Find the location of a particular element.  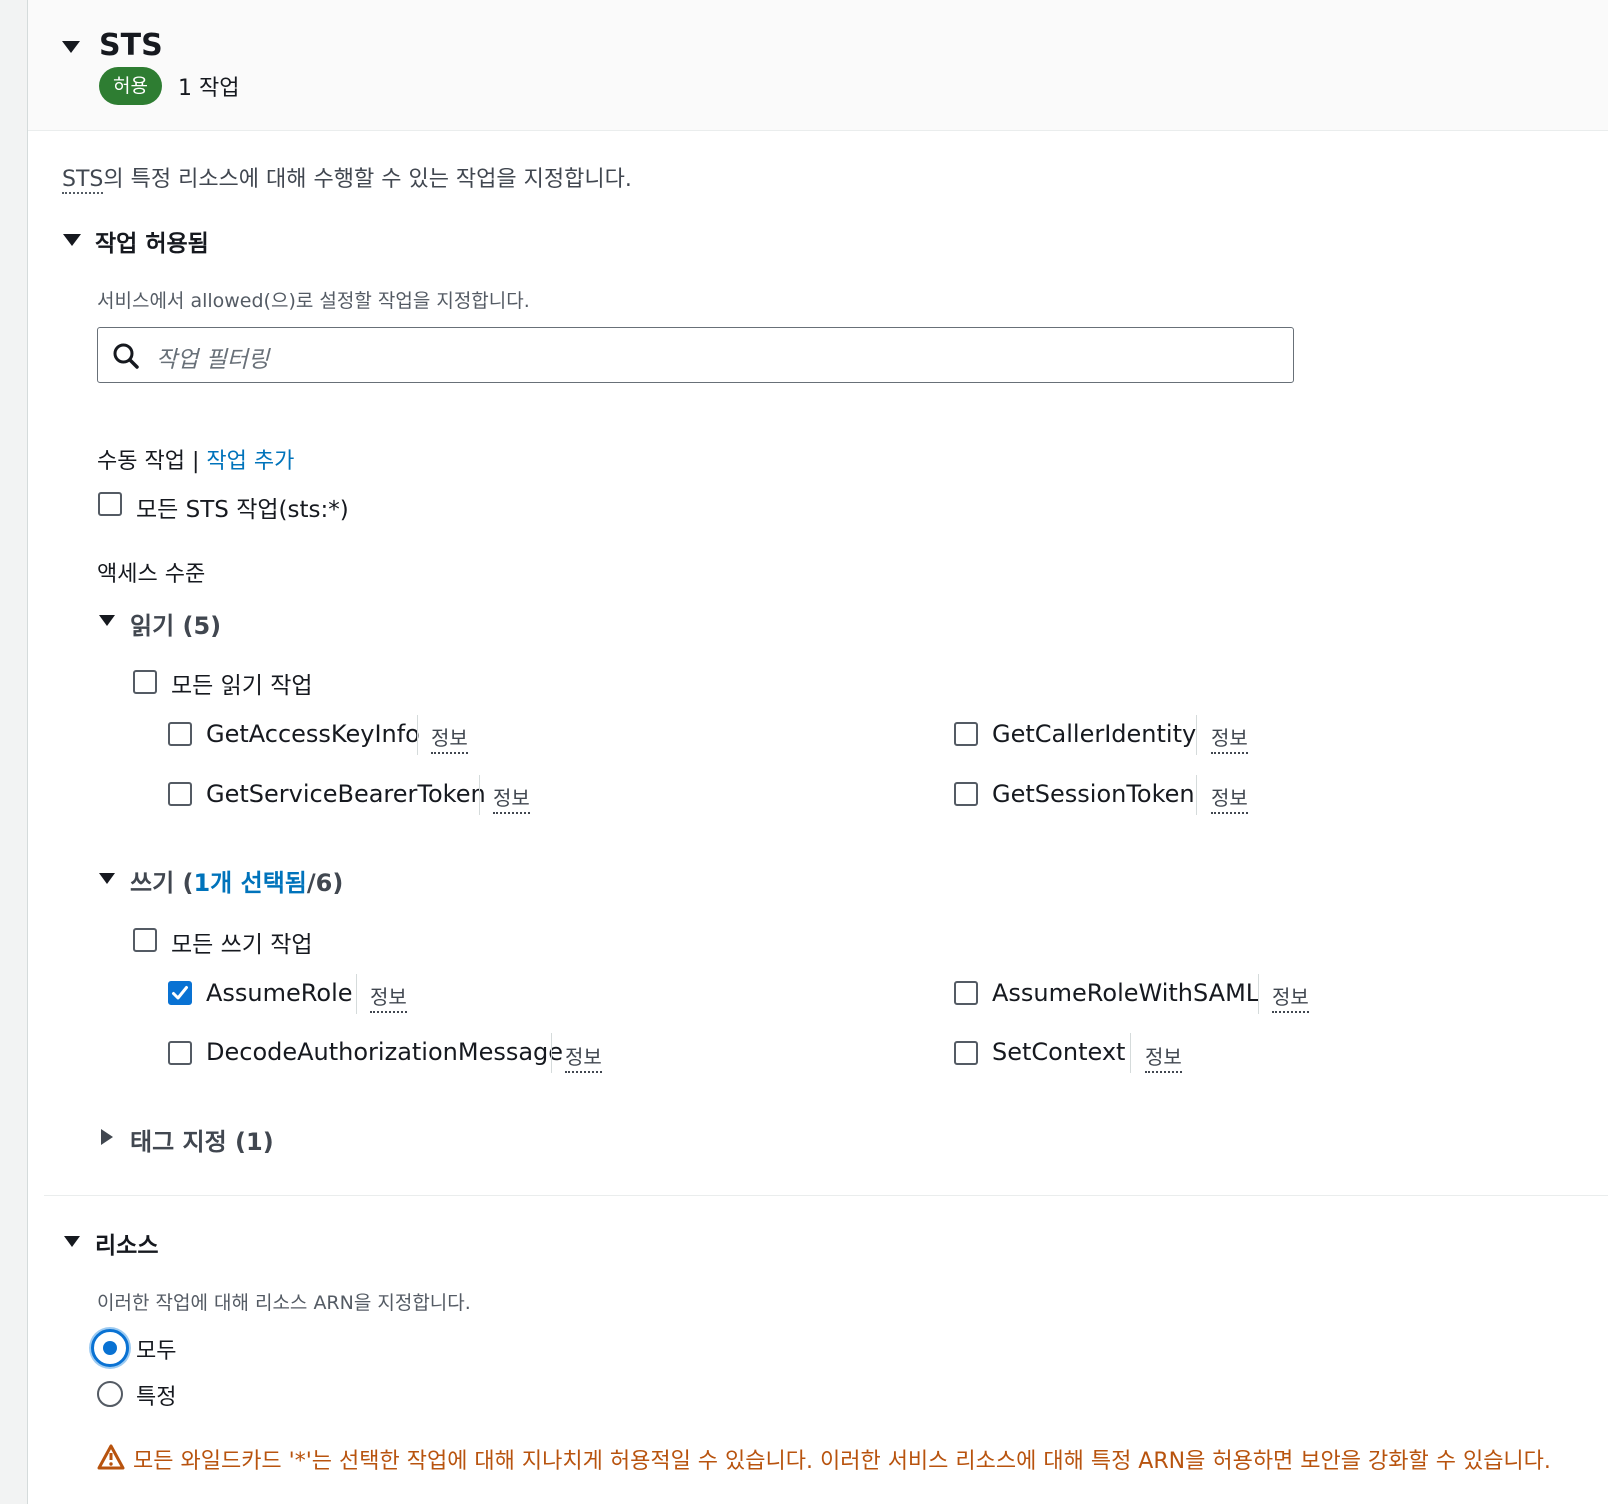

all-read-label: 모든 읽기 작업 is located at coordinates (242, 683).